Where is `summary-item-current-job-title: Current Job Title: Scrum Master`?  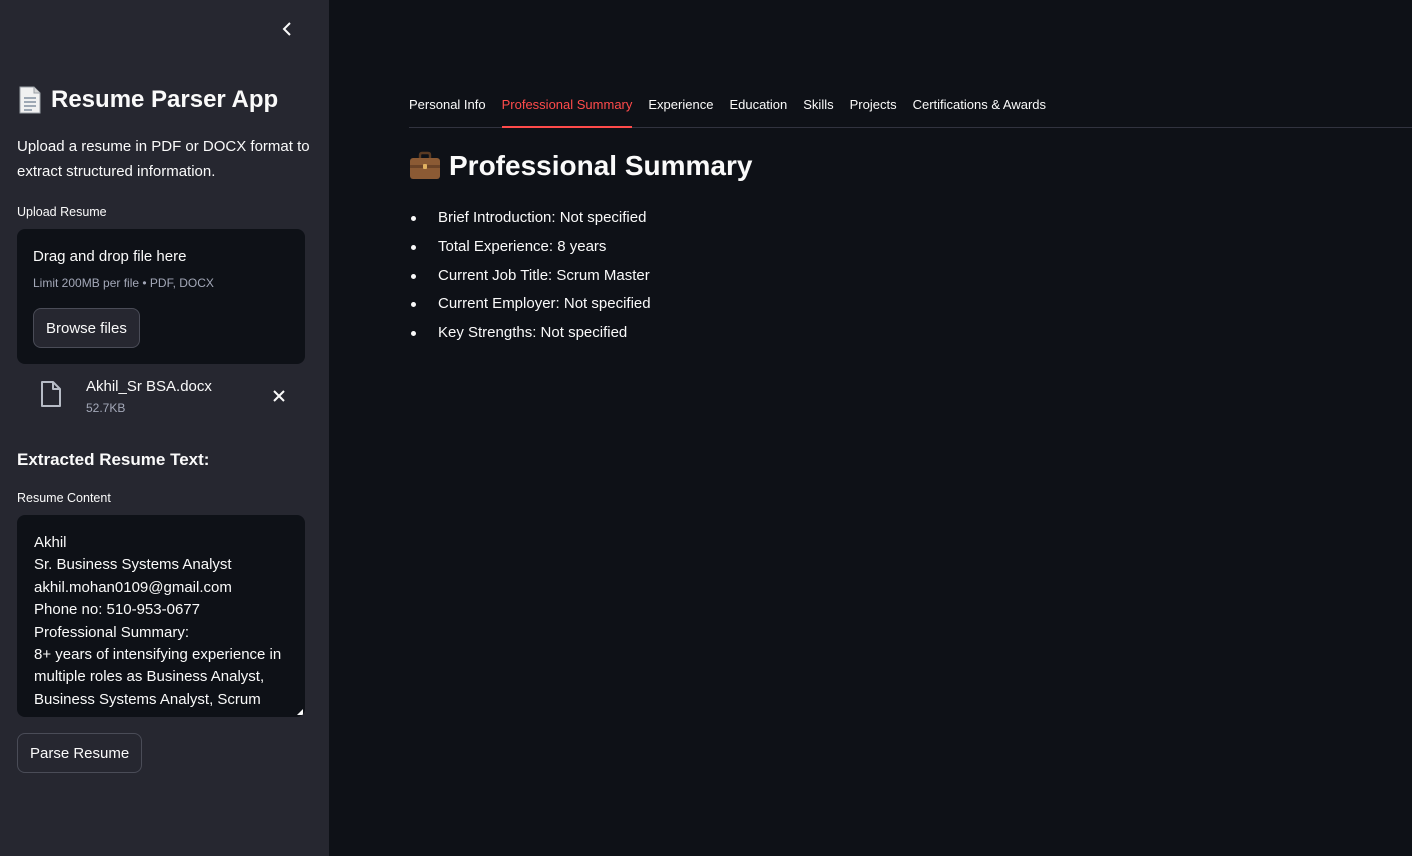
summary-item-current-job-title: Current Job Title: Scrum Master is located at coordinates (530, 276).